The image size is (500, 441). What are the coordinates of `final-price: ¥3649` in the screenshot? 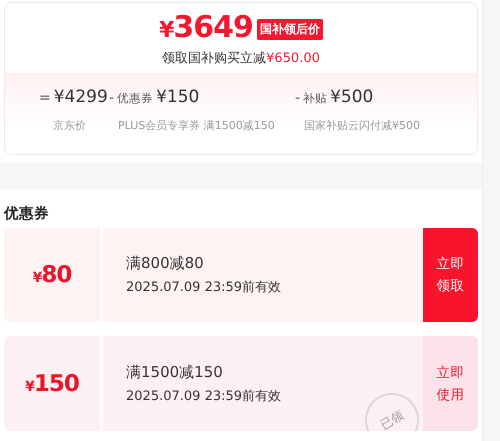 It's located at (206, 29).